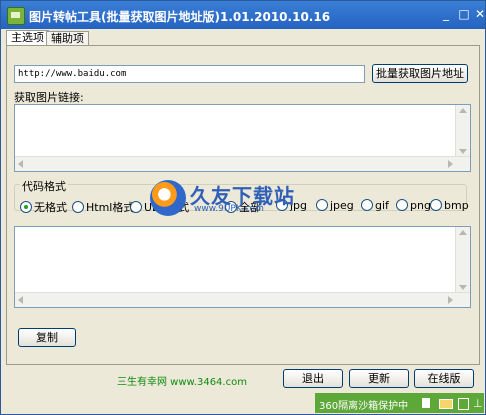 The image size is (486, 415). Describe the element at coordinates (26, 207) in the screenshot. I see `radio-checked-icon` at that location.